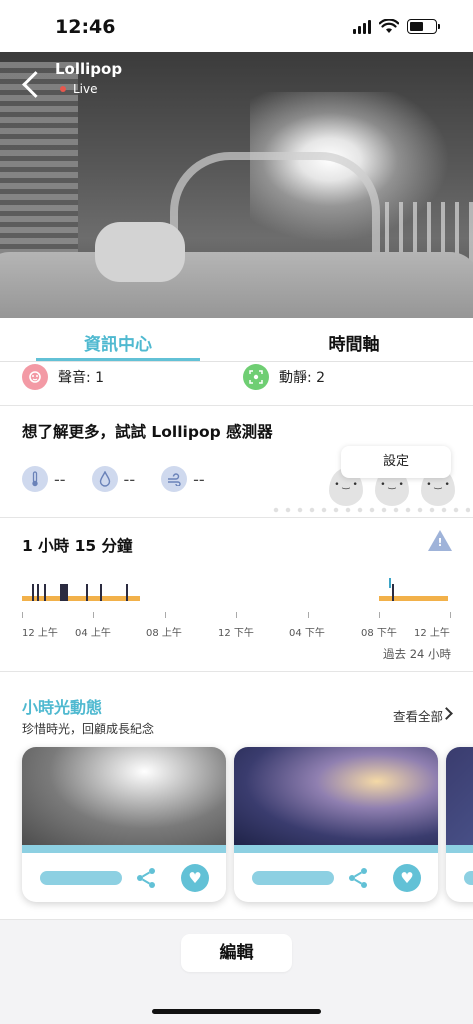 Image resolution: width=473 pixels, height=1024 pixels. What do you see at coordinates (236, 26) in the screenshot?
I see `status-bar: 12:46` at bounding box center [236, 26].